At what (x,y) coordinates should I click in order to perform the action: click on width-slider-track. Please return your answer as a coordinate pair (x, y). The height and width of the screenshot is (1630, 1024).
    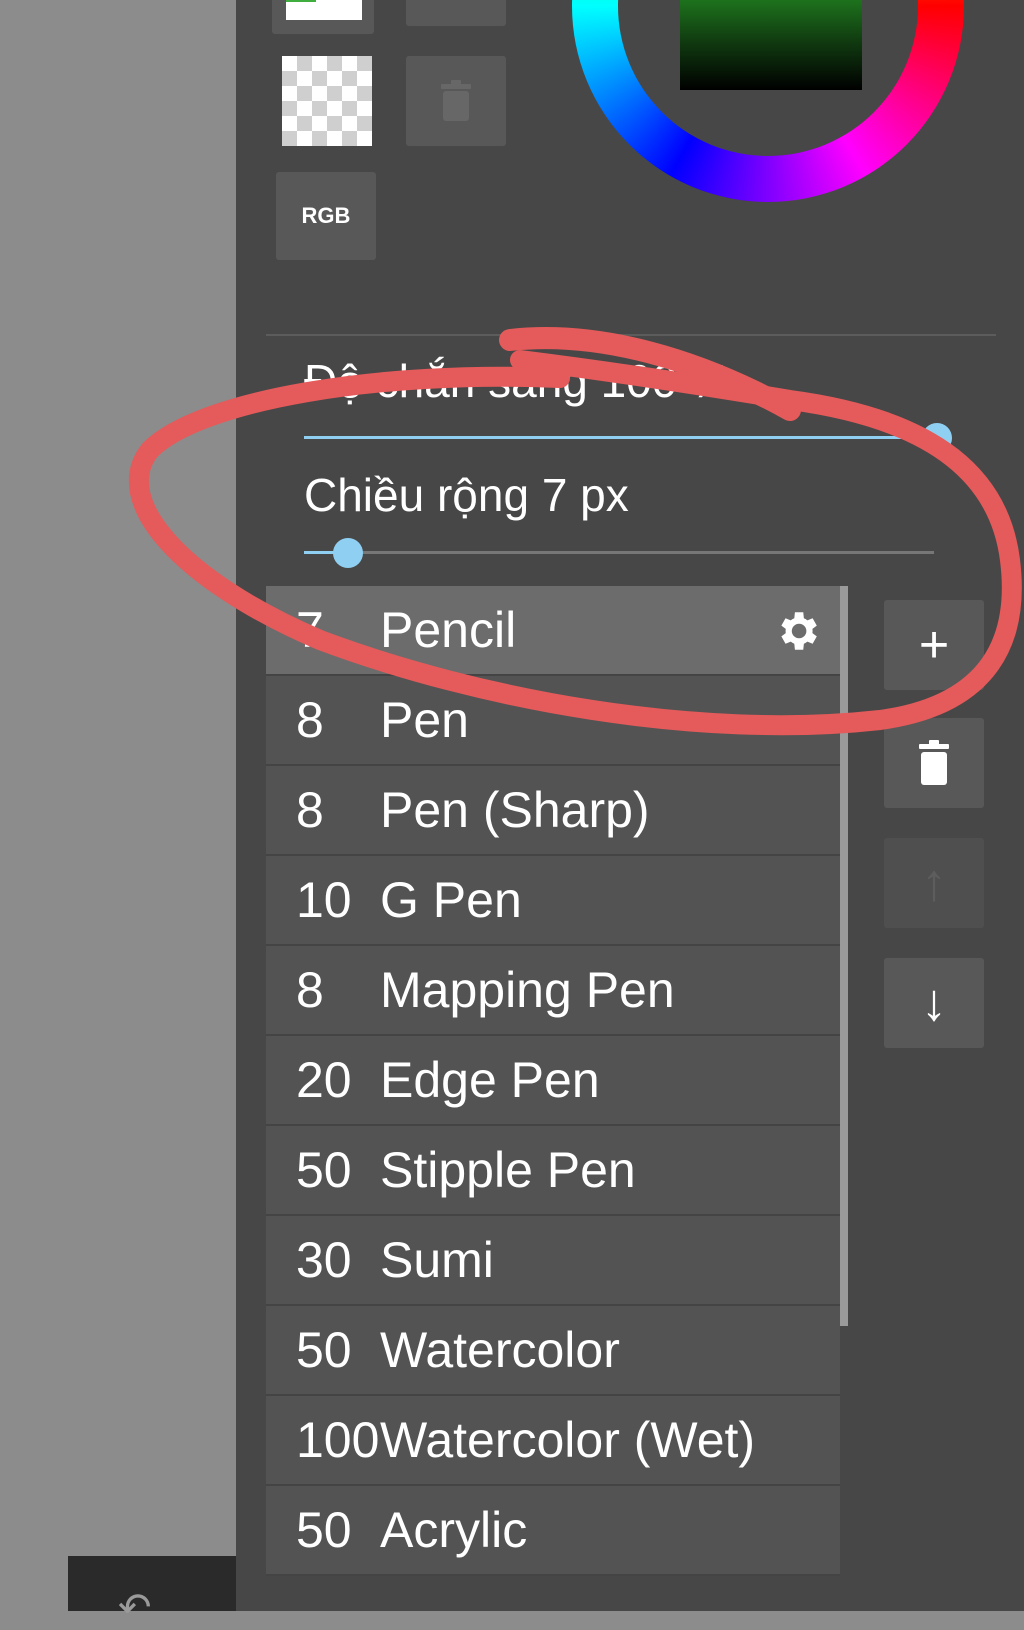
    Looking at the image, I should click on (619, 552).